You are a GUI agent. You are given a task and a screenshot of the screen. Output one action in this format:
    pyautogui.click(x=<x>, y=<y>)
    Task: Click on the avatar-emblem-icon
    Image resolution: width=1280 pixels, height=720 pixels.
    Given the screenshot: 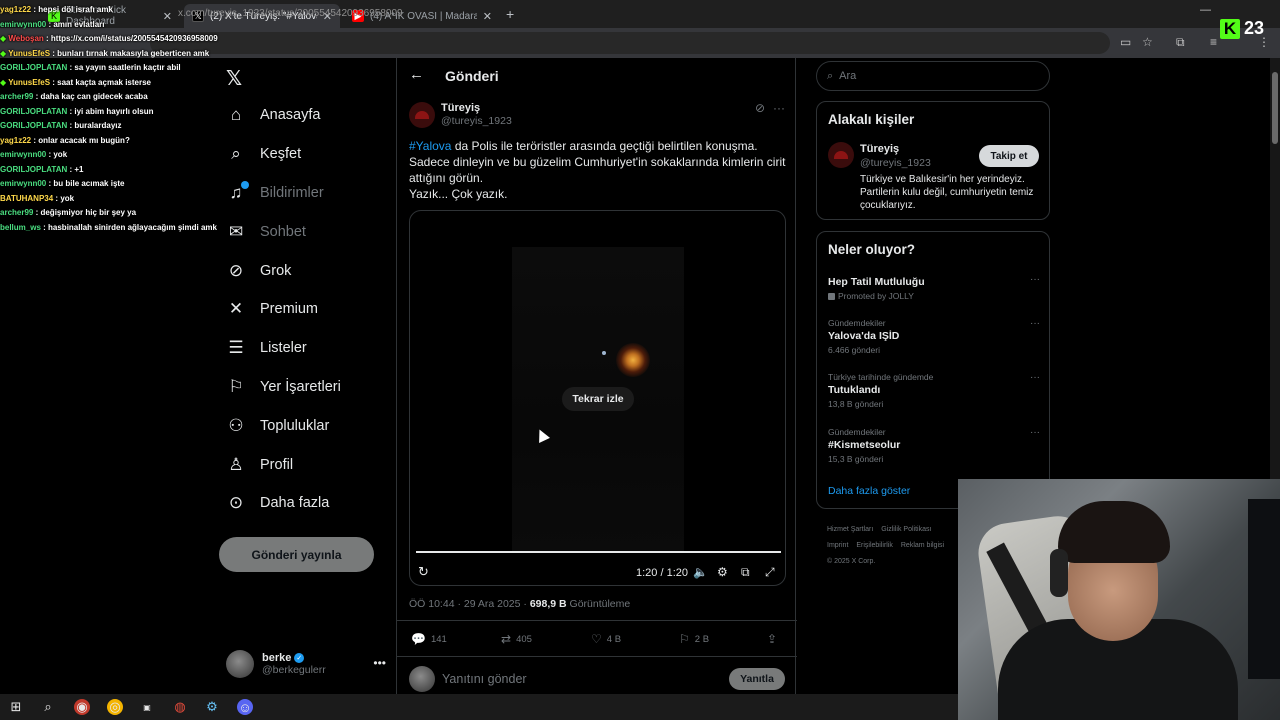 What is the action you would take?
    pyautogui.click(x=422, y=115)
    